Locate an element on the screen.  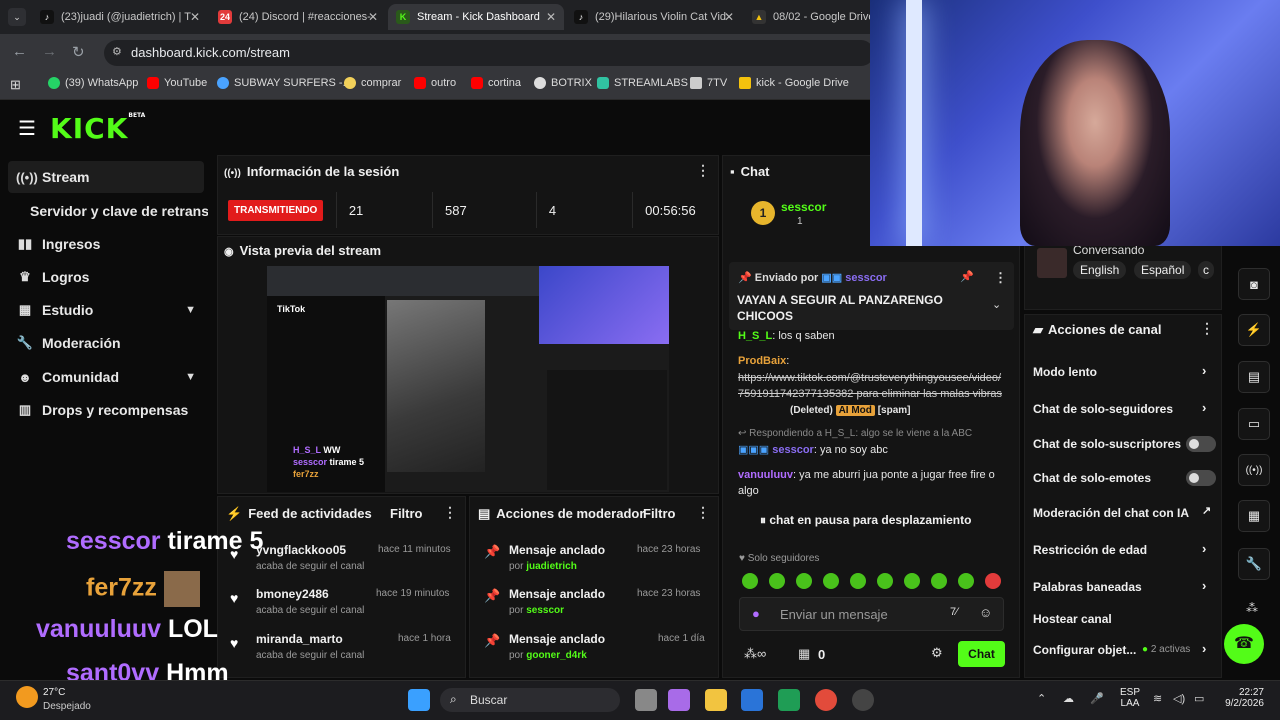
feed-user: miranda_marto is located at coordinates (299, 639).